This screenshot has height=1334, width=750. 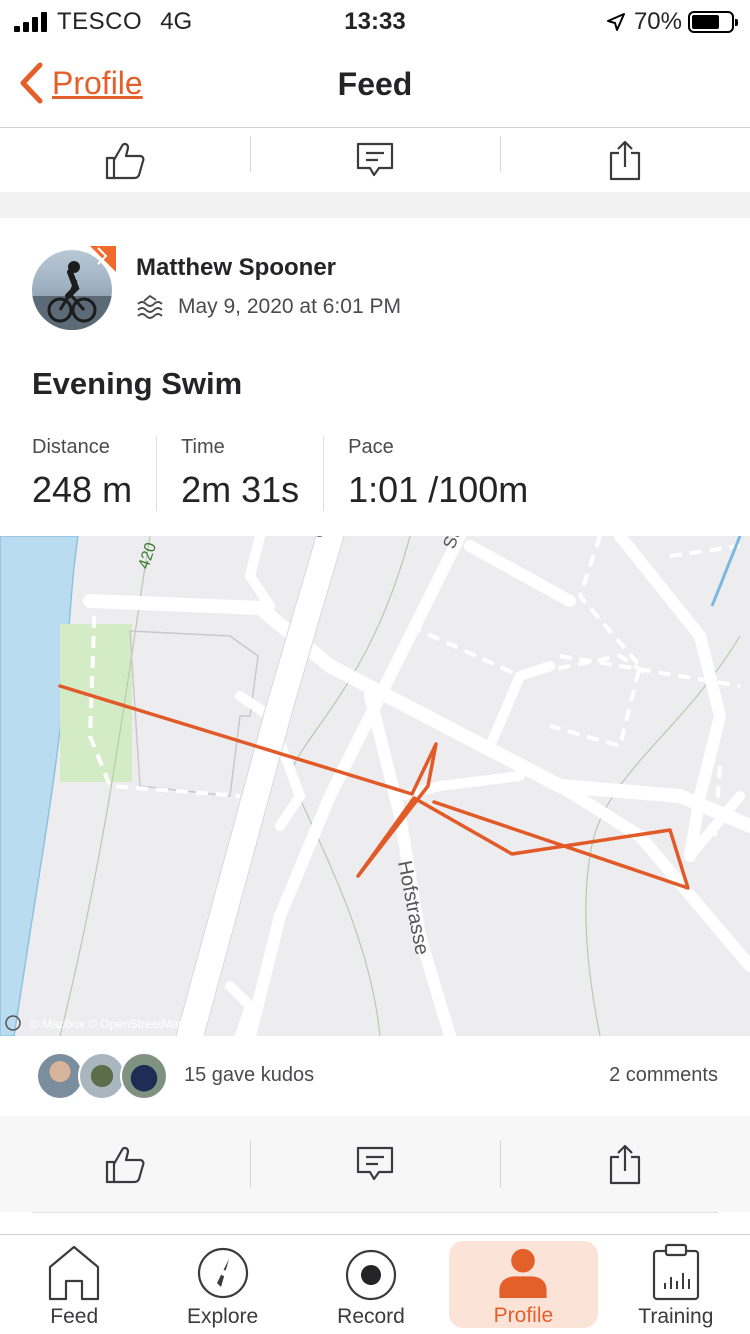 What do you see at coordinates (223, 1316) in the screenshot?
I see `tab-label: Explore` at bounding box center [223, 1316].